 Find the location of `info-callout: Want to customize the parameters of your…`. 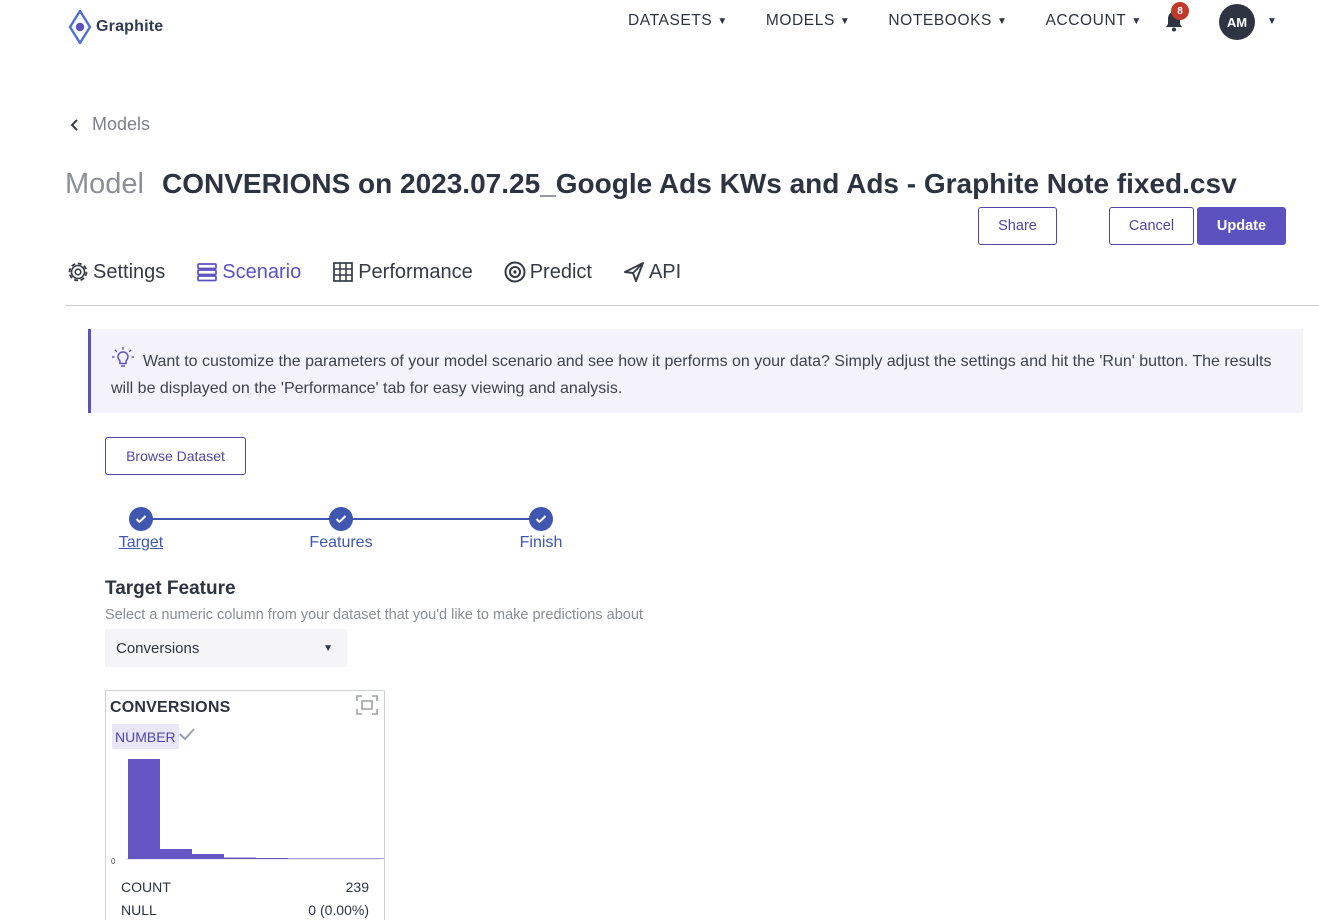

info-callout: Want to customize the parameters of your… is located at coordinates (695, 371).